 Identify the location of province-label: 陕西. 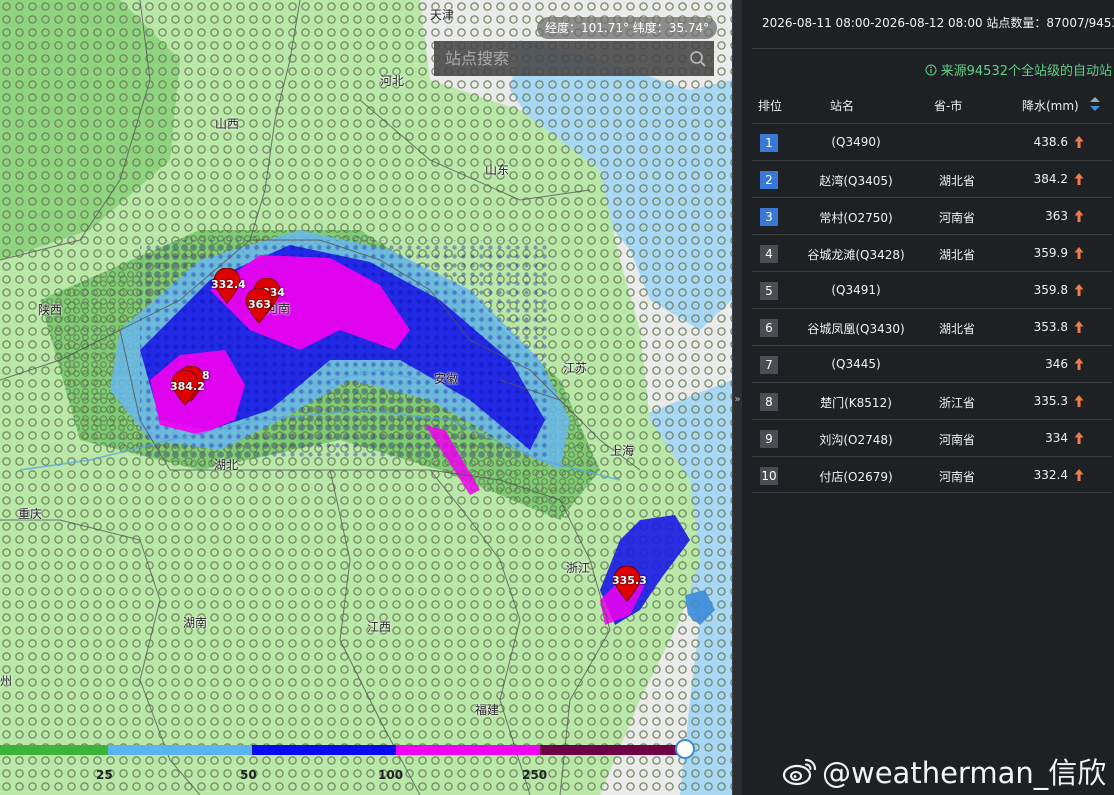
(50, 310).